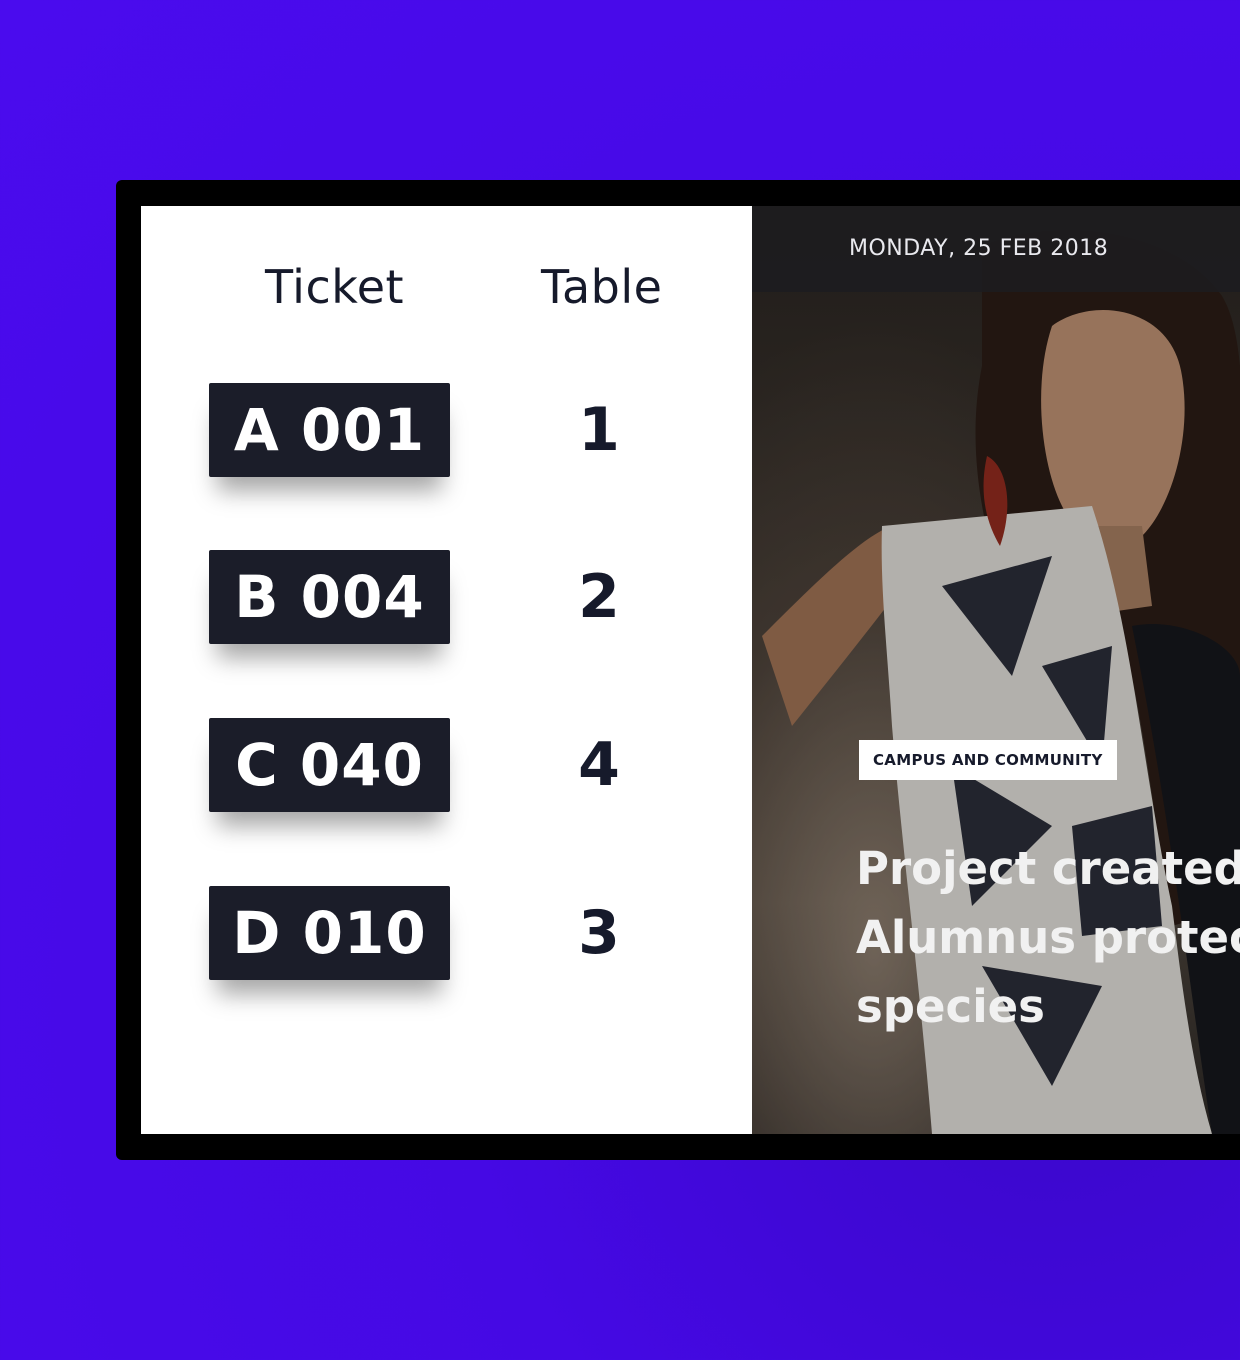 Image resolution: width=1240 pixels, height=1360 pixels. I want to click on headline-line: Project created b, so click(1048, 868).